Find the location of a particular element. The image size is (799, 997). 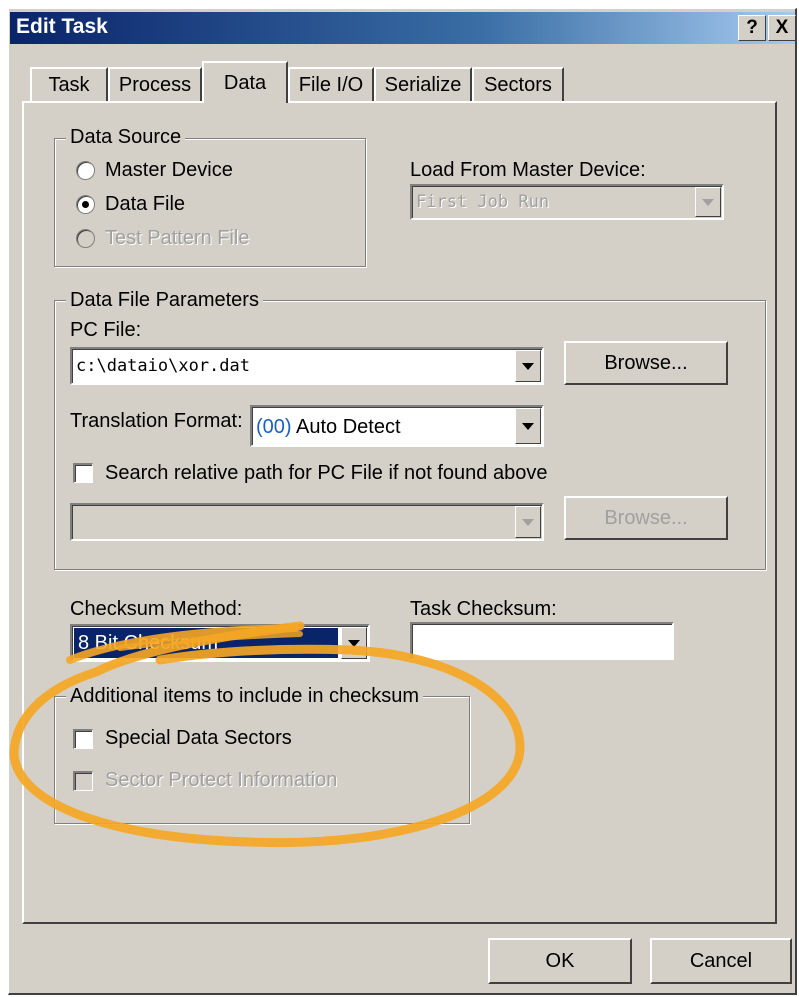

translation-format-dropdown-button is located at coordinates (528, 426).